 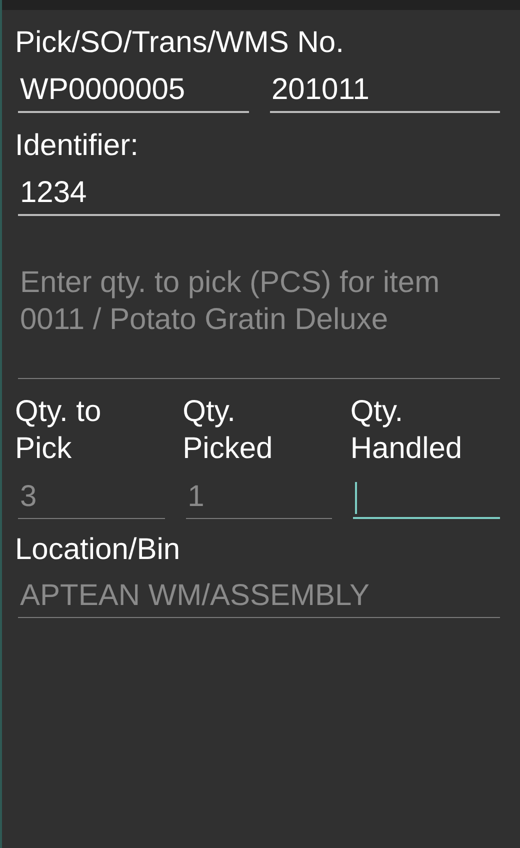 I want to click on field-label: Pick/SO/Trans/WMS No., so click(x=180, y=43).